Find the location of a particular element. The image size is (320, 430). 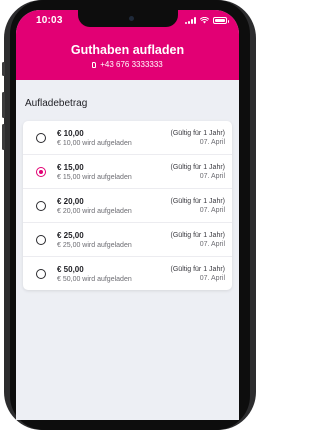

front-camera-icon is located at coordinates (131, 18).